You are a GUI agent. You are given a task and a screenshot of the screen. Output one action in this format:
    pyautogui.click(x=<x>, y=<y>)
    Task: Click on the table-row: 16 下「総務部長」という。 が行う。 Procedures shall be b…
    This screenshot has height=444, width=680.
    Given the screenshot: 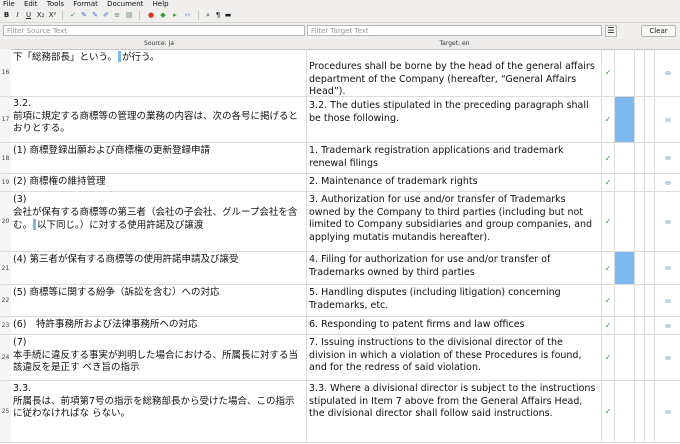 What is the action you would take?
    pyautogui.click(x=340, y=73)
    